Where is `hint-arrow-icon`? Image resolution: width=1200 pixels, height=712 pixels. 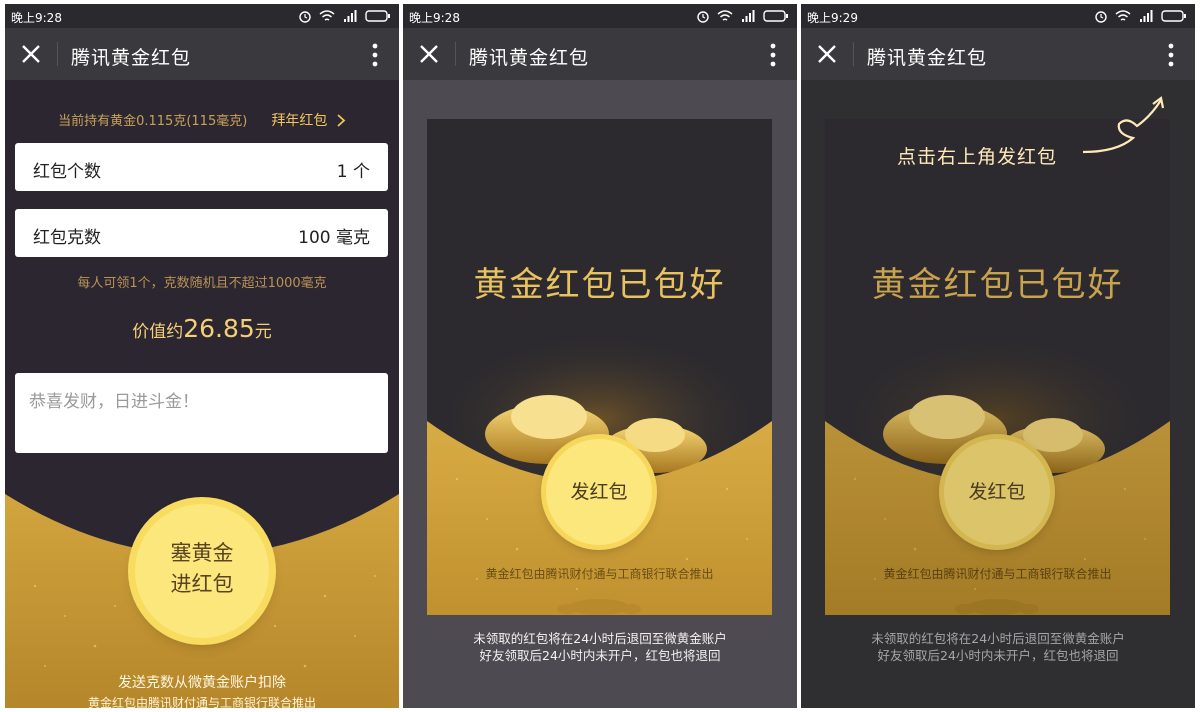 hint-arrow-icon is located at coordinates (1123, 125).